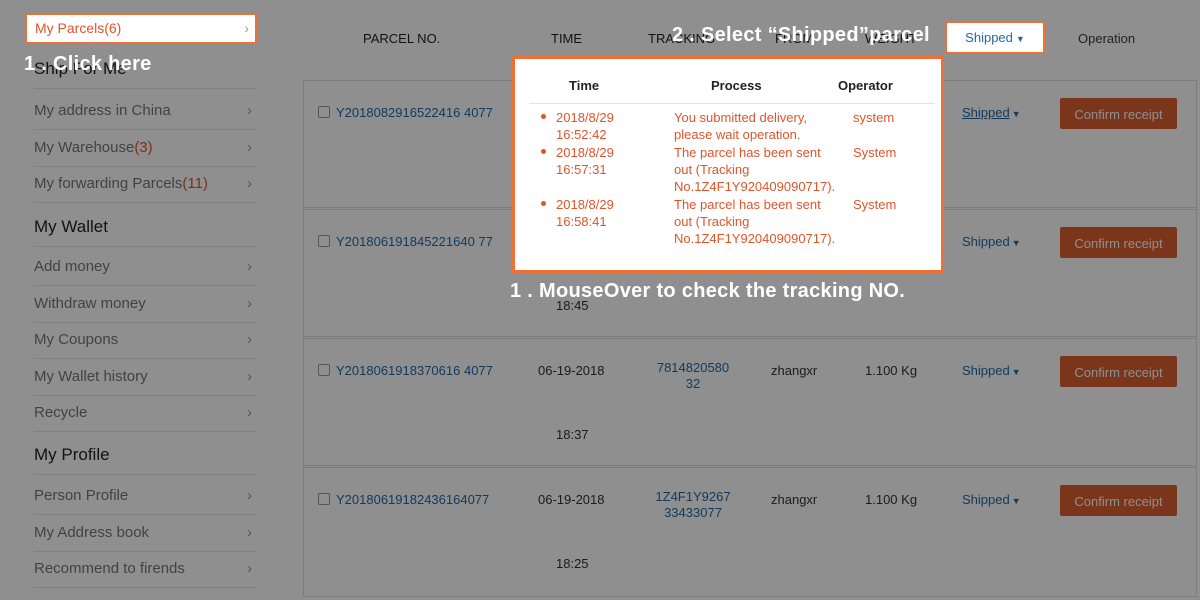 The image size is (1200, 600). Describe the element at coordinates (581, 169) in the screenshot. I see `event-time: 16:57:31` at that location.